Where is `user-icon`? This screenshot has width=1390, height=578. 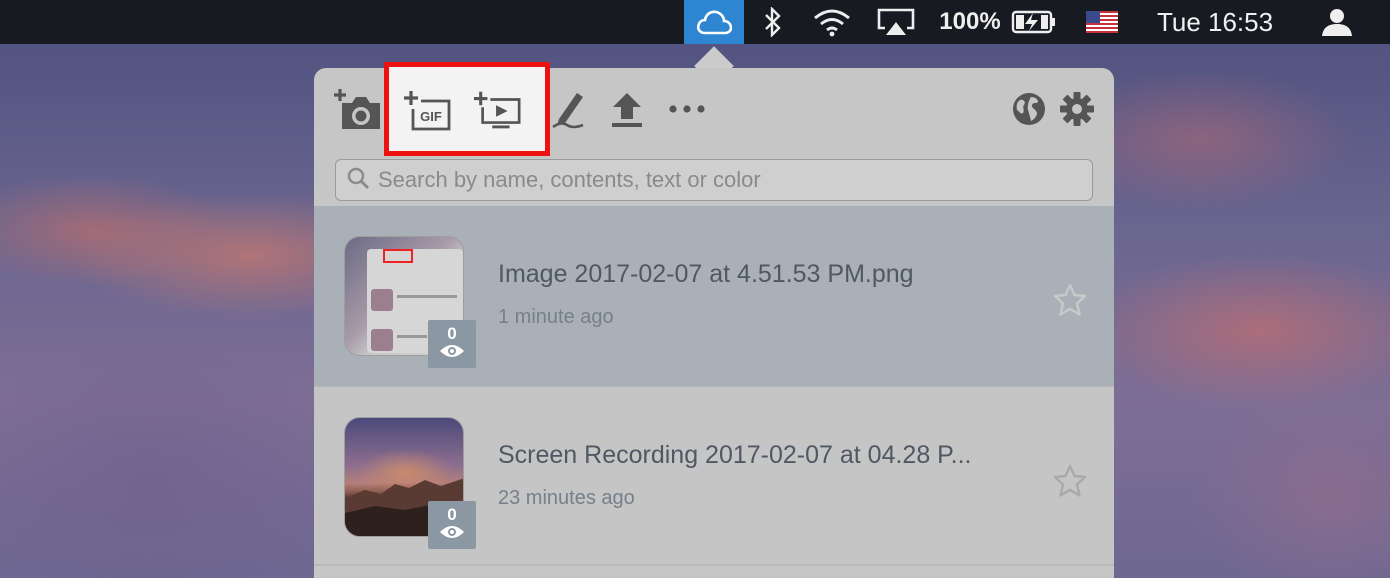
user-icon is located at coordinates (1337, 22).